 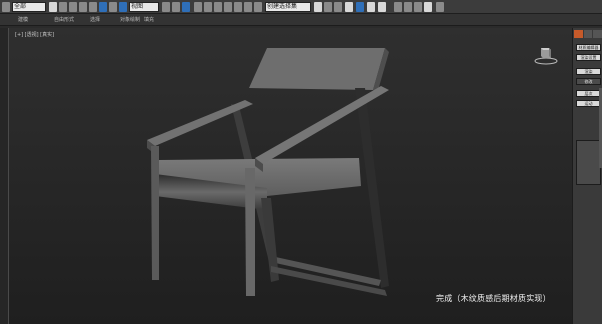 I want to click on viewcube-icon, so click(x=546, y=54).